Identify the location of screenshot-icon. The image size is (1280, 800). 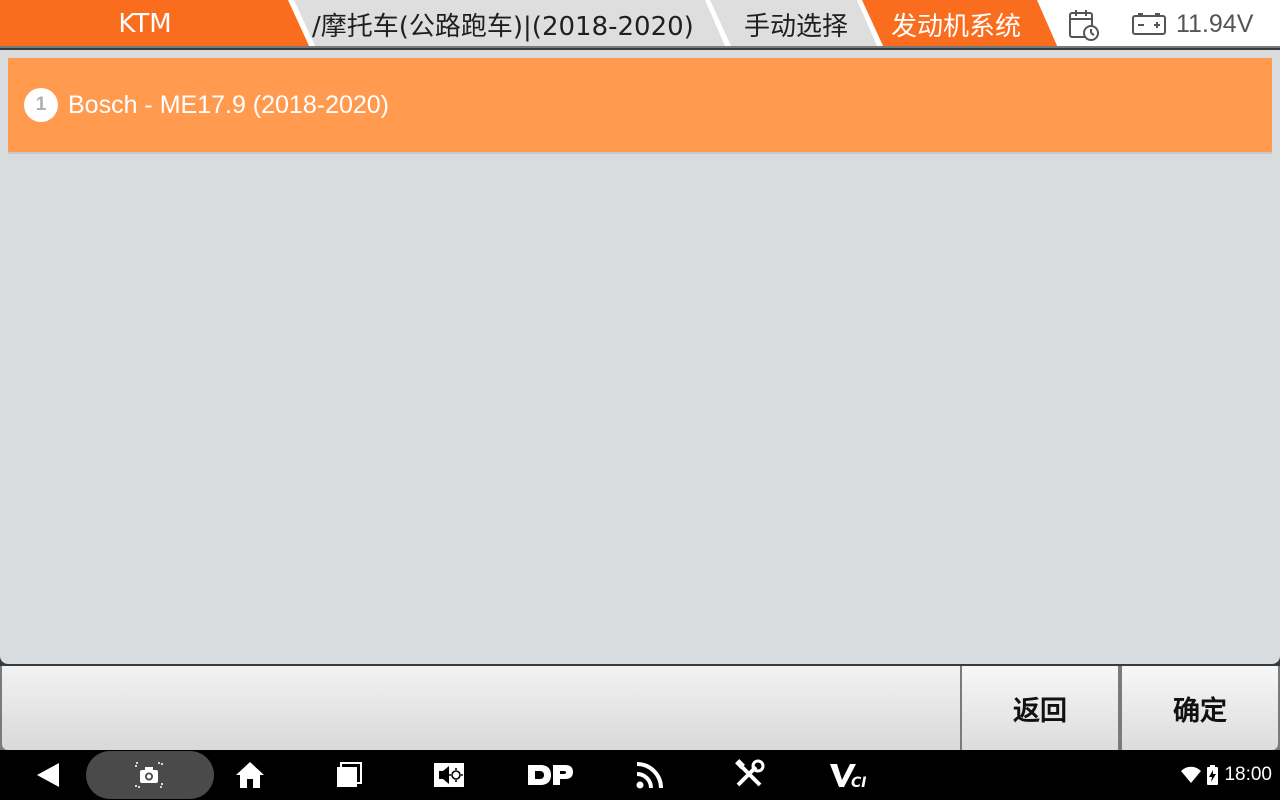
(149, 775).